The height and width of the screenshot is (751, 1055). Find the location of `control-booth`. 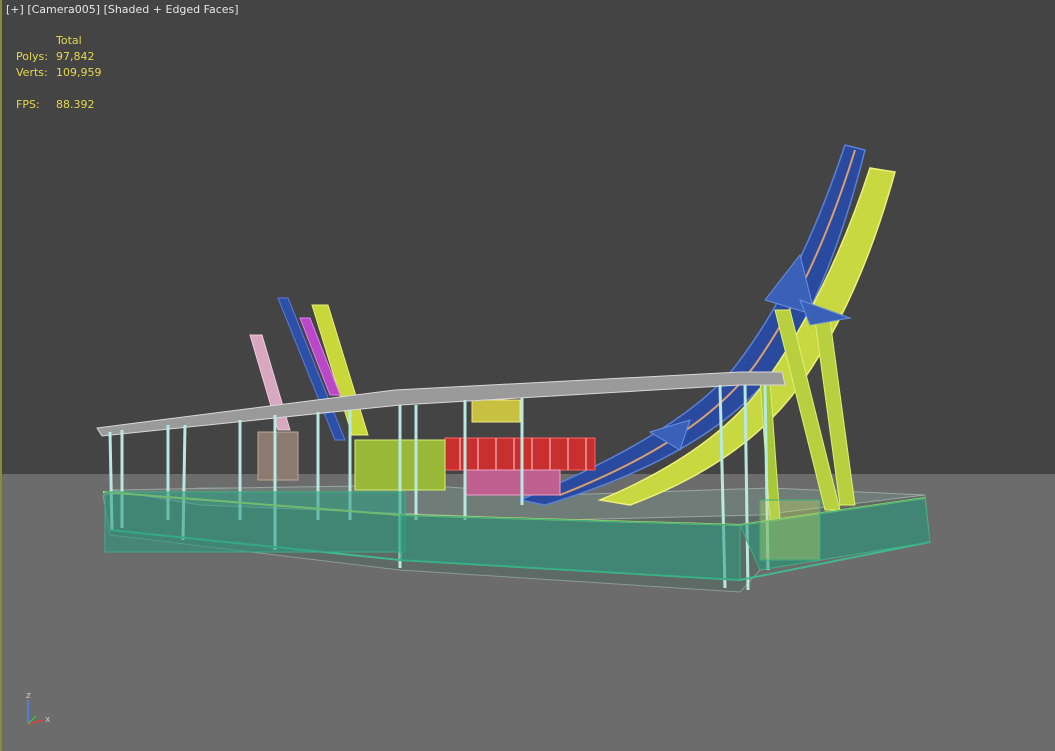

control-booth is located at coordinates (278, 456).